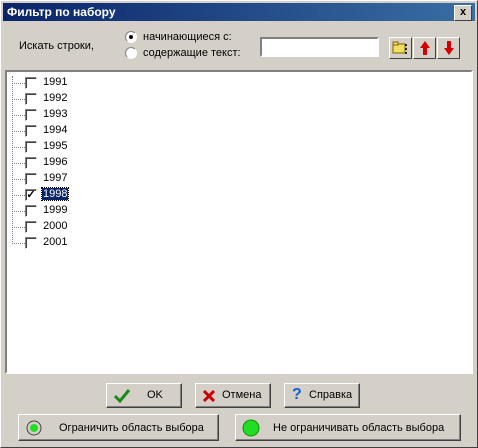 The width and height of the screenshot is (478, 448). Describe the element at coordinates (131, 37) in the screenshot. I see `radio-starts-with` at that location.